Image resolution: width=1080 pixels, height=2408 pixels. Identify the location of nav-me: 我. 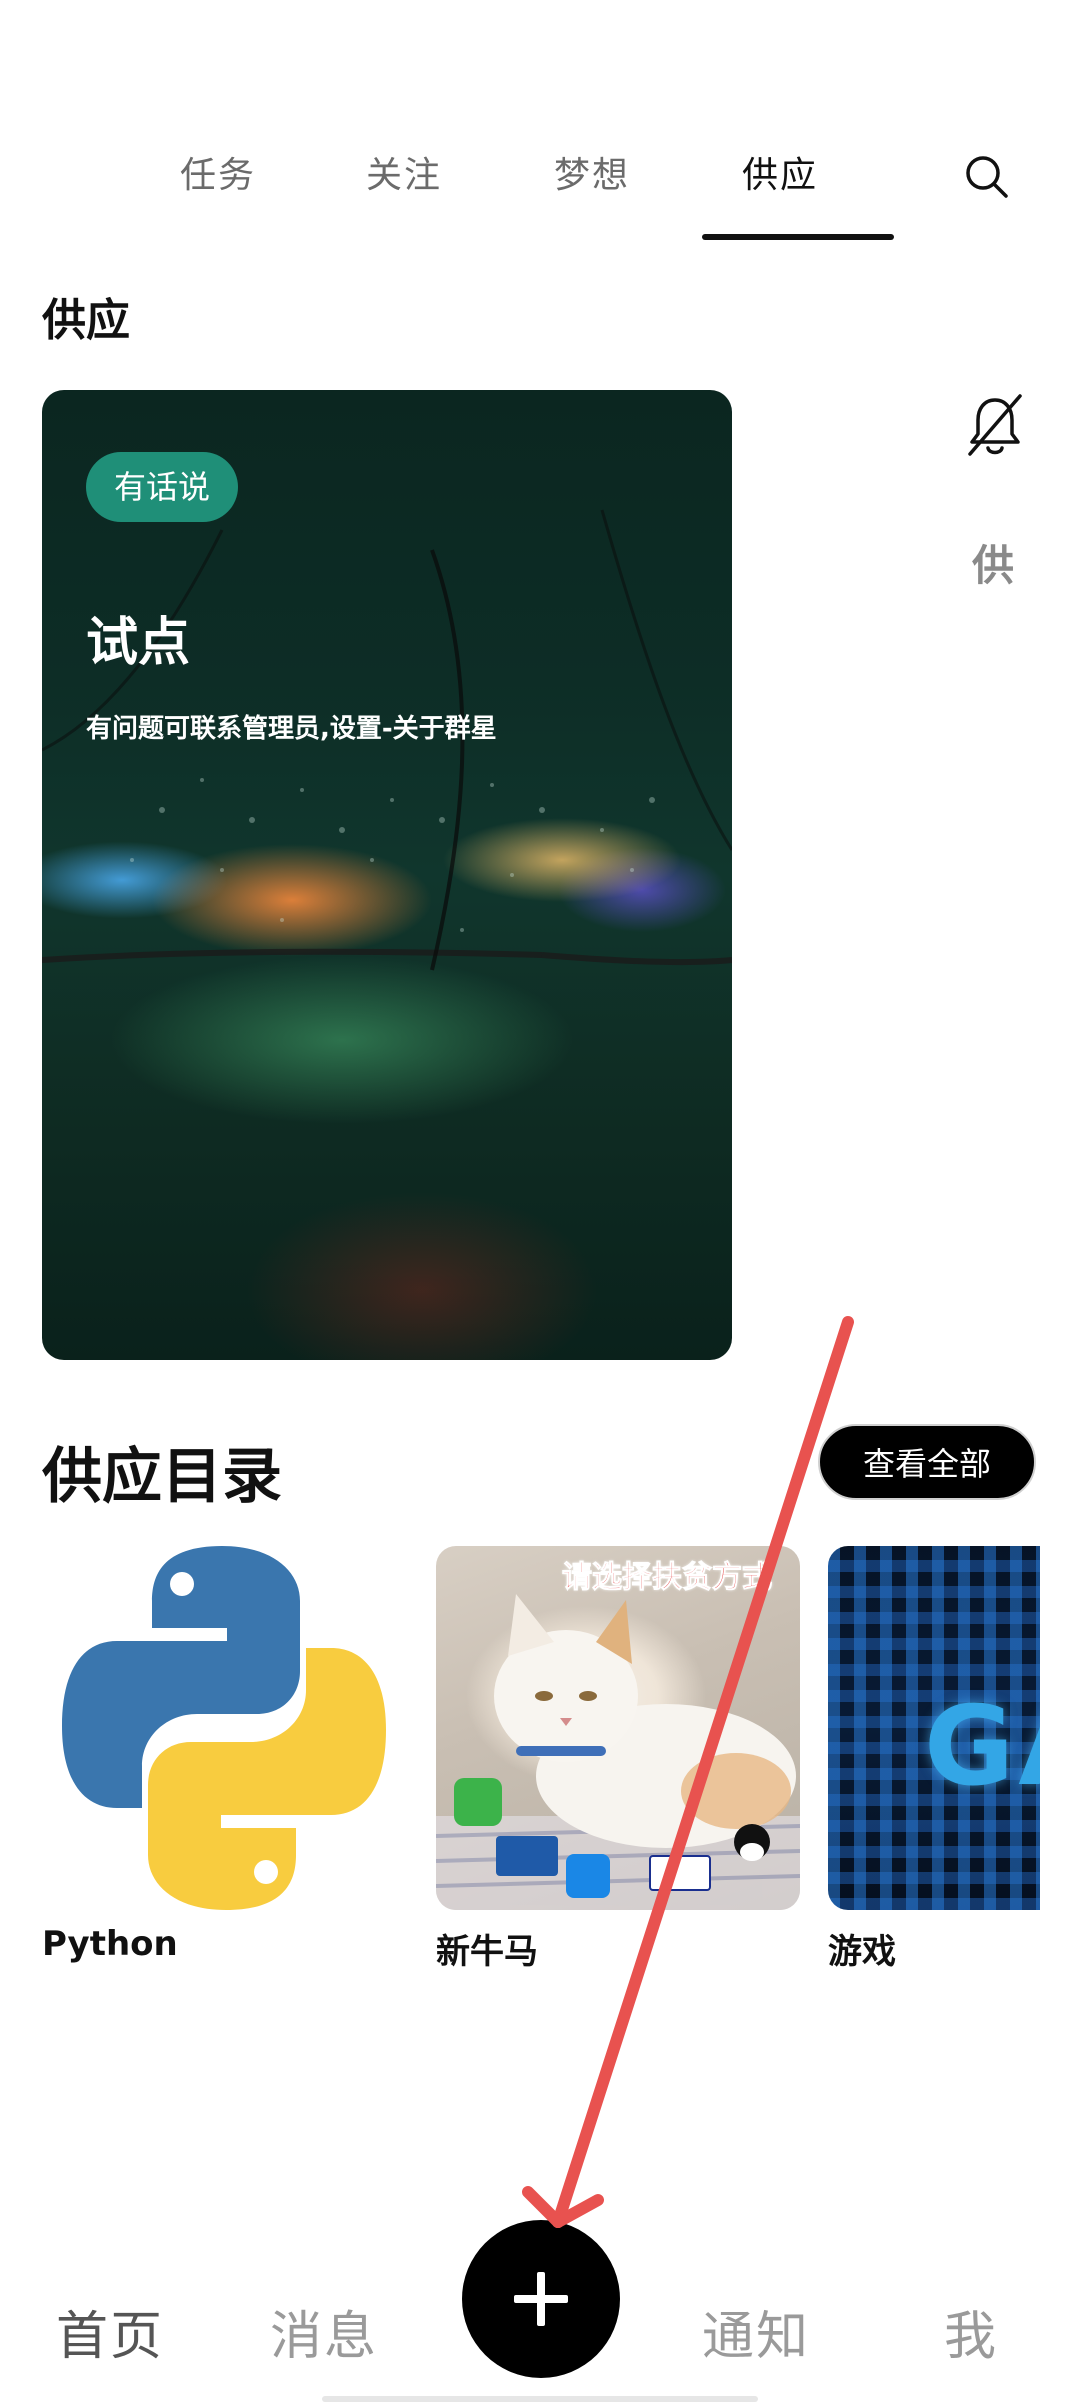
(971, 2331).